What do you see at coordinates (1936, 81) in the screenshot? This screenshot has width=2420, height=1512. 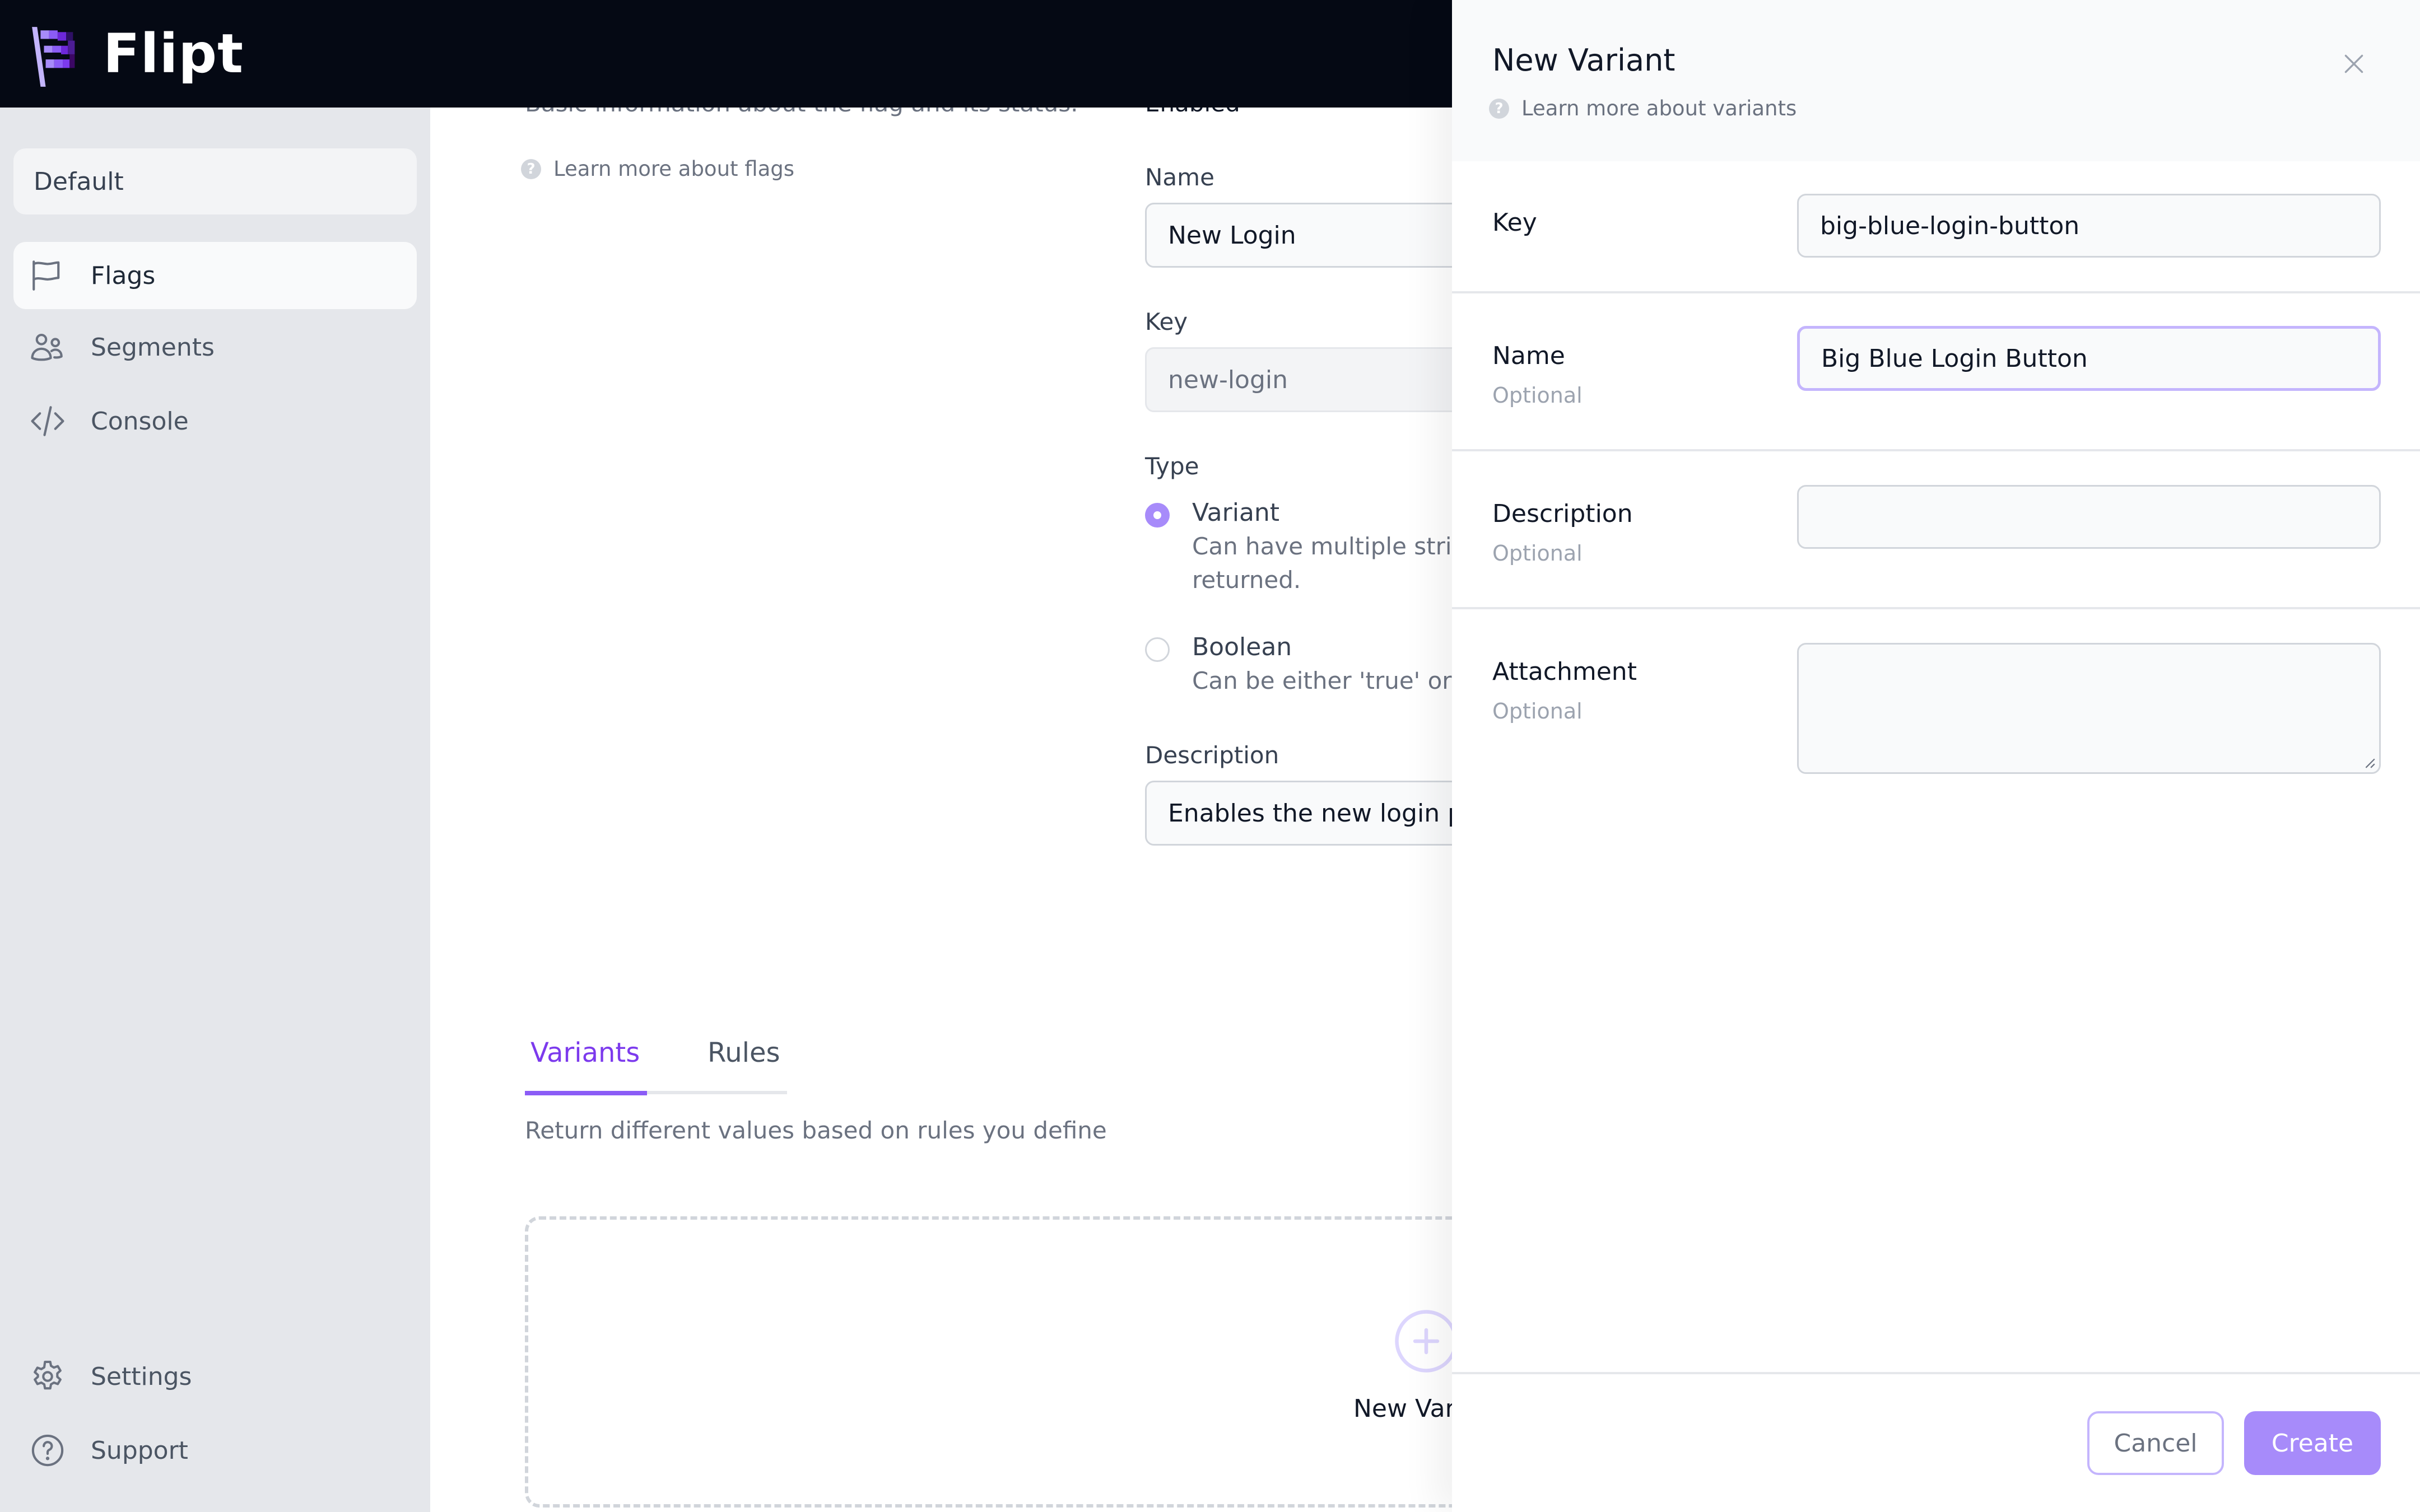 I see `panel-header: New Variant ? Learn more about variants` at bounding box center [1936, 81].